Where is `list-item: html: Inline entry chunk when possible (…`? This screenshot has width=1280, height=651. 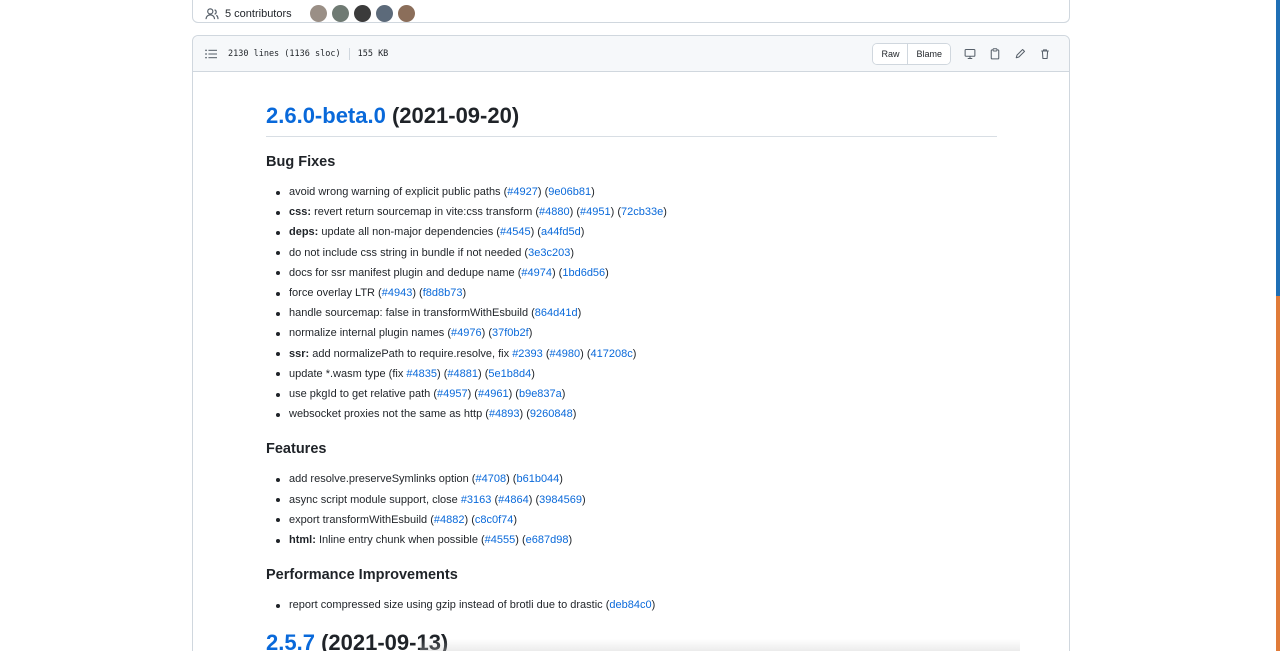
list-item: html: Inline entry chunk when possible (… is located at coordinates (631, 540).